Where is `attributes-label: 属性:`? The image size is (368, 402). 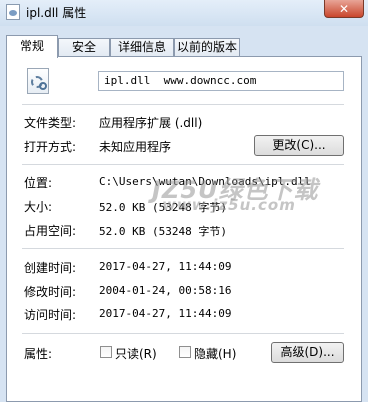 attributes-label: 属性: is located at coordinates (38, 354).